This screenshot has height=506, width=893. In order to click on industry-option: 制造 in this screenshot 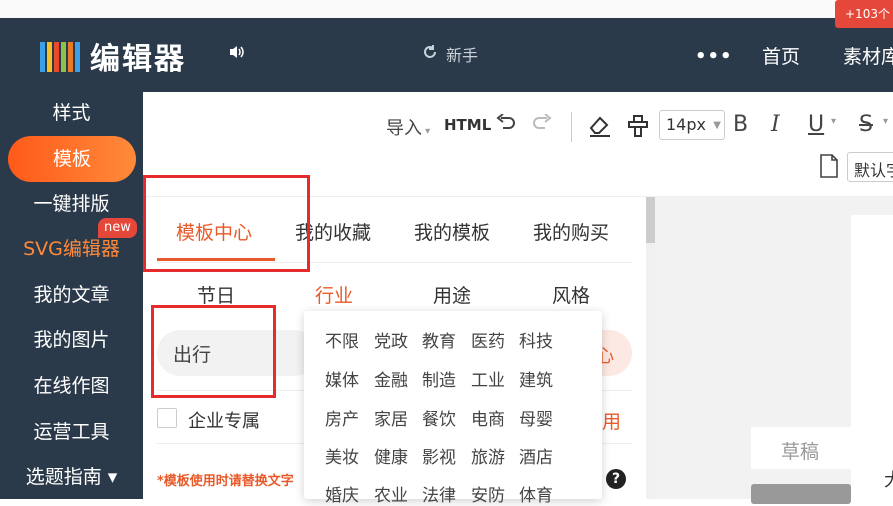, I will do `click(439, 378)`.